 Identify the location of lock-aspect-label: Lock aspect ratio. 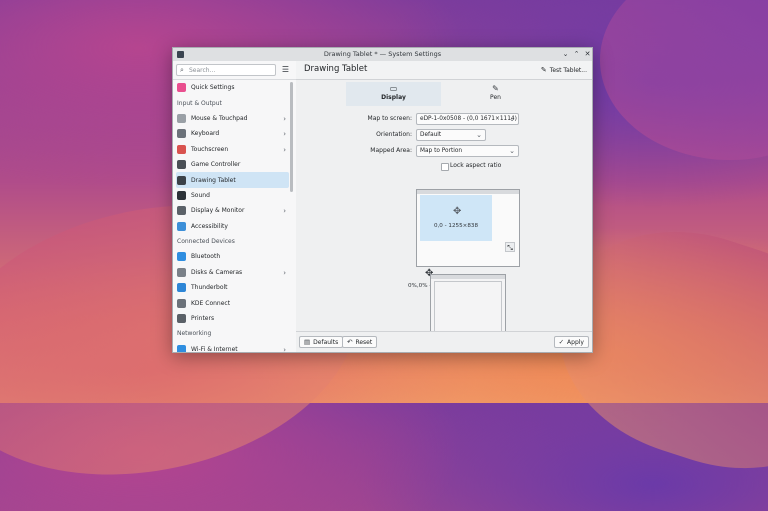
(476, 165).